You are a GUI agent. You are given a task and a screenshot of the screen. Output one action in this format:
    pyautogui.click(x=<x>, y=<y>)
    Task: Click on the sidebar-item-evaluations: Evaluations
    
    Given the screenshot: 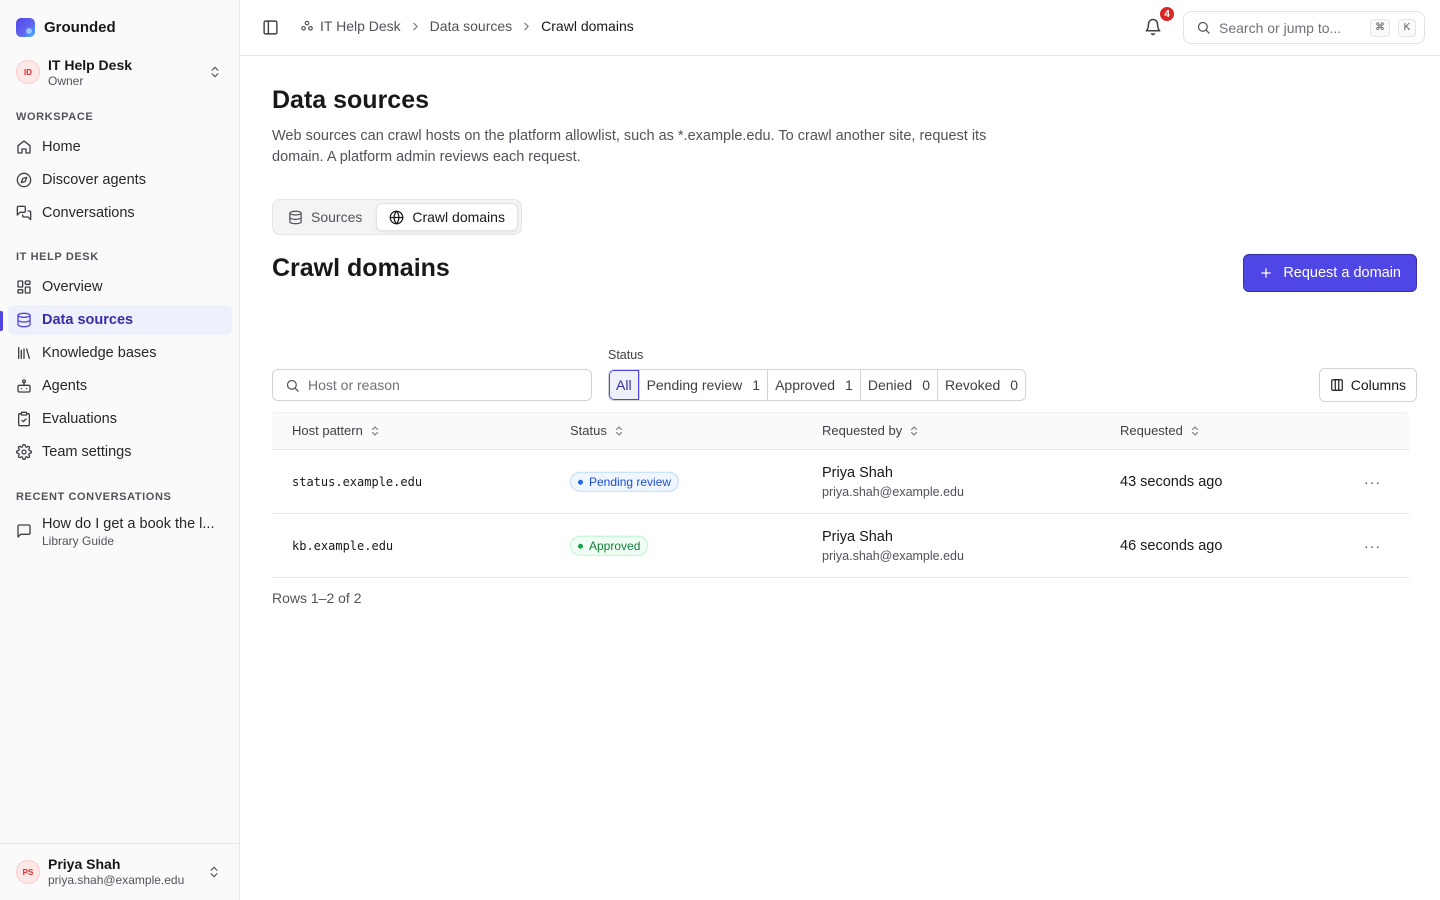 What is the action you would take?
    pyautogui.click(x=120, y=419)
    